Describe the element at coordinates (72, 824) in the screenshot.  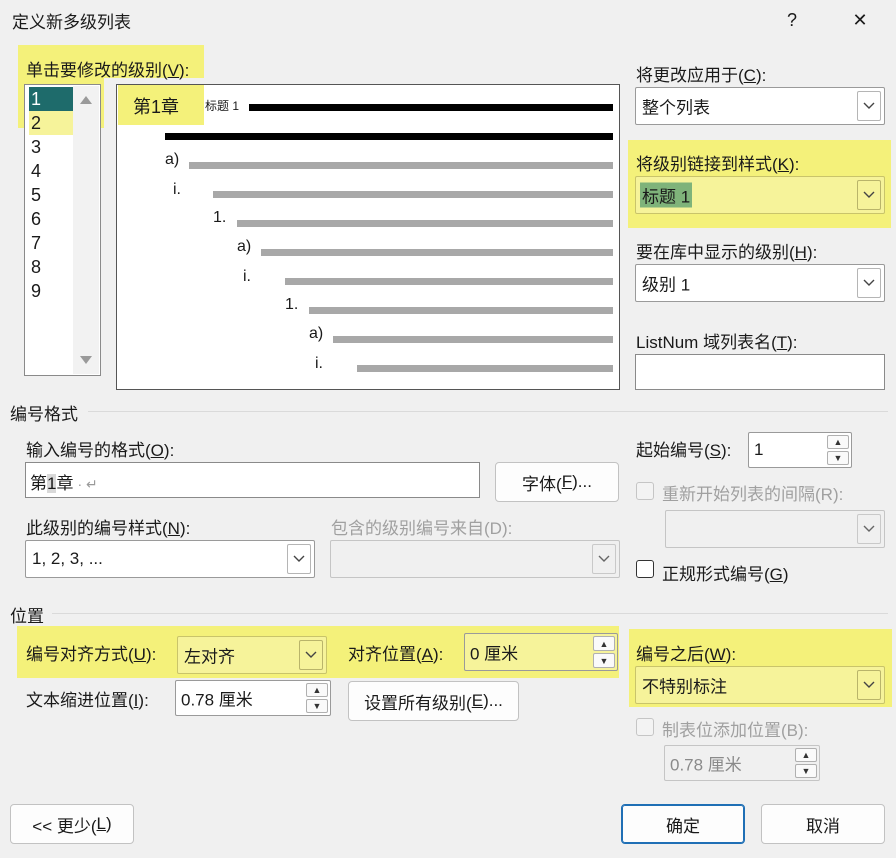
I see `less-button: << 更少(L)` at that location.